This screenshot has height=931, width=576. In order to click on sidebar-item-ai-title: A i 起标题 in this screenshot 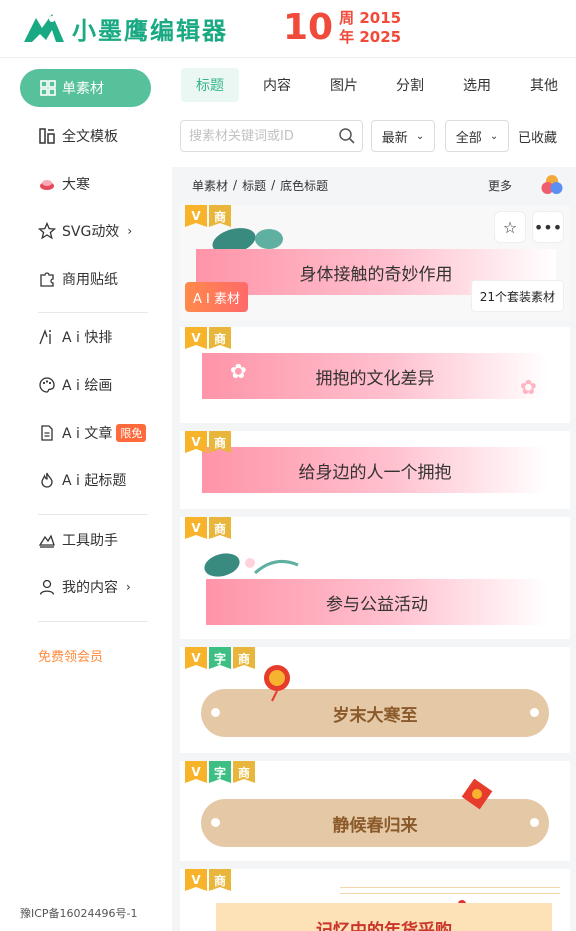, I will do `click(82, 480)`.